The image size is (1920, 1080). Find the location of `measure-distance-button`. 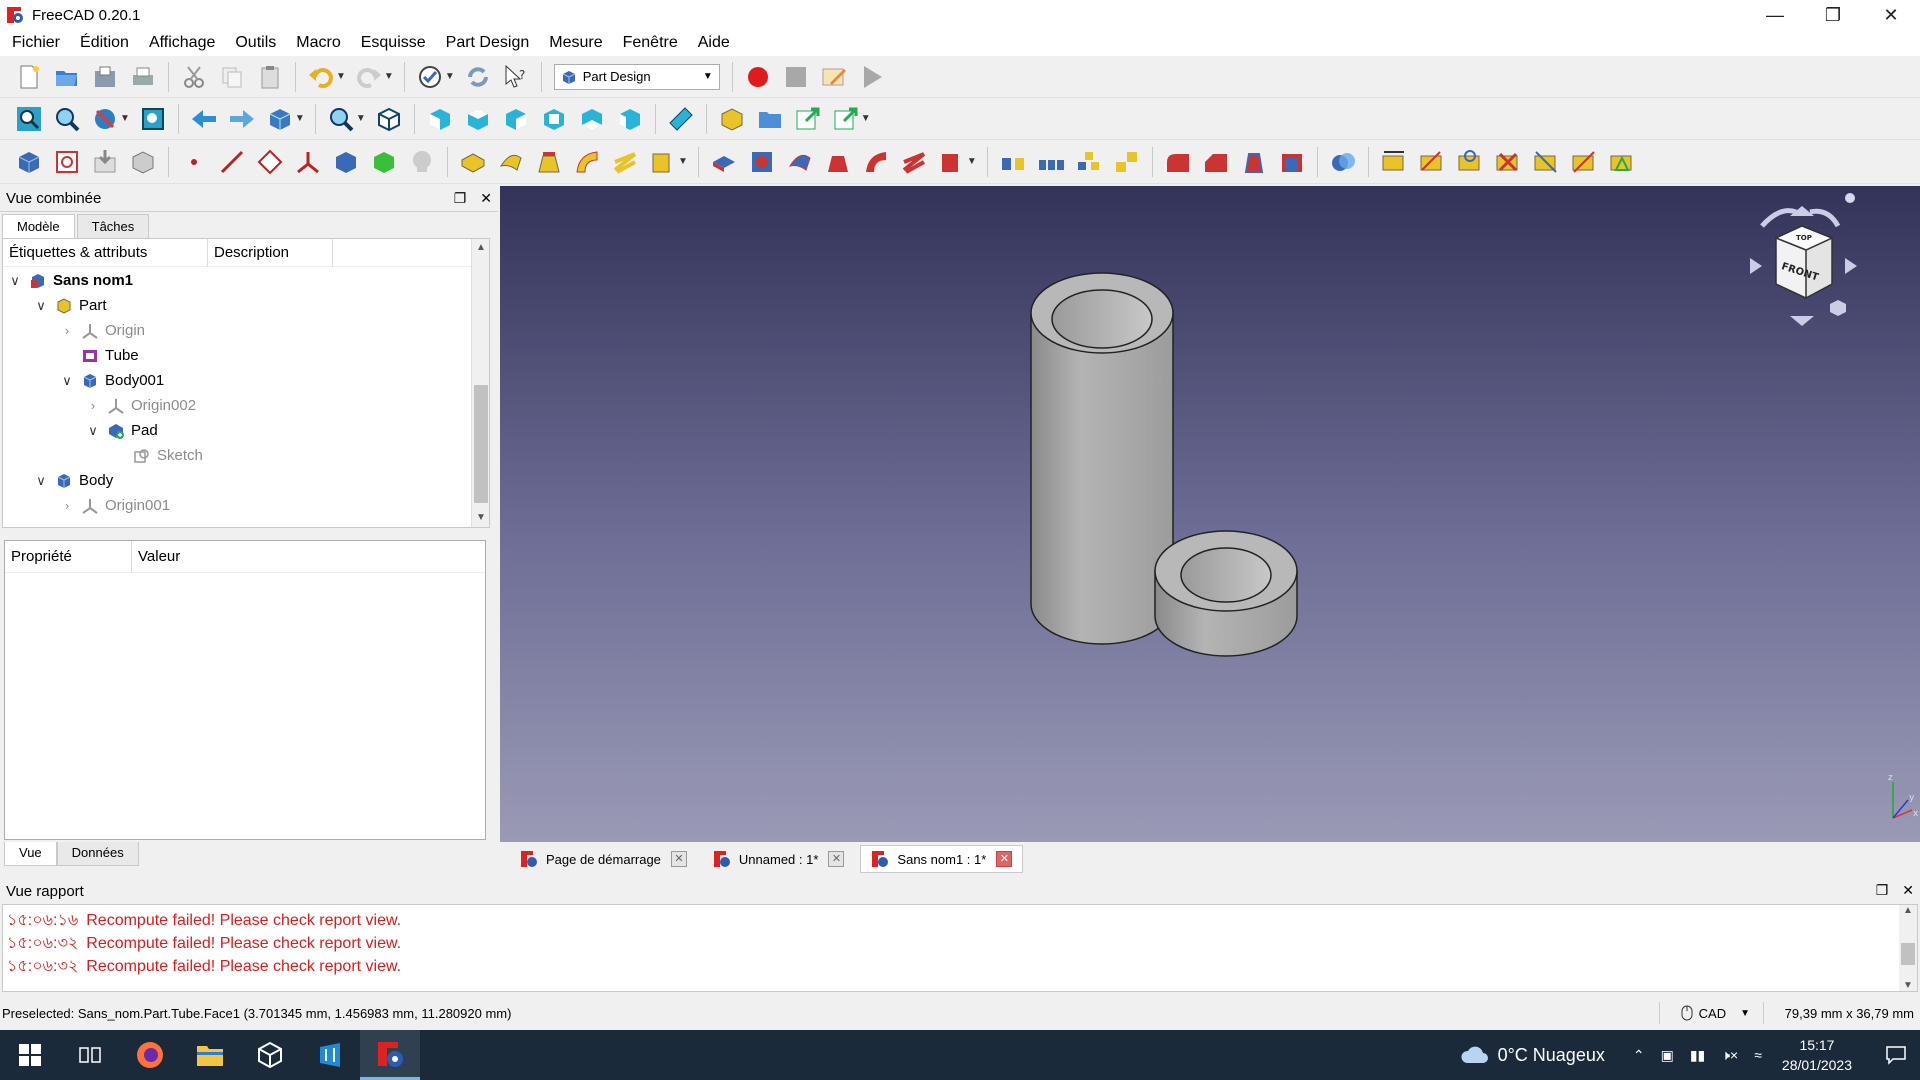

measure-distance-button is located at coordinates (681, 119).